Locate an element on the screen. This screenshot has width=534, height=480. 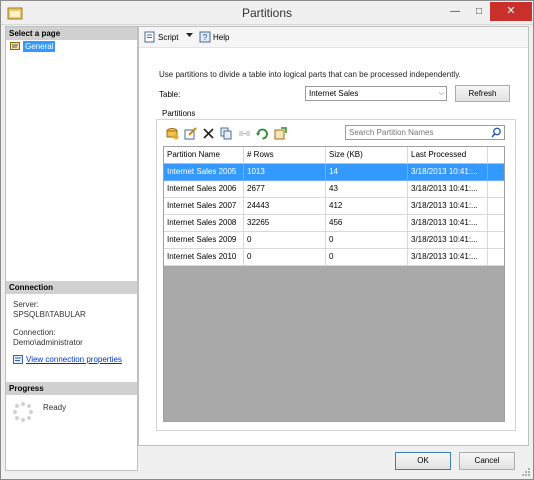
column-header-filler is located at coordinates (496, 155).